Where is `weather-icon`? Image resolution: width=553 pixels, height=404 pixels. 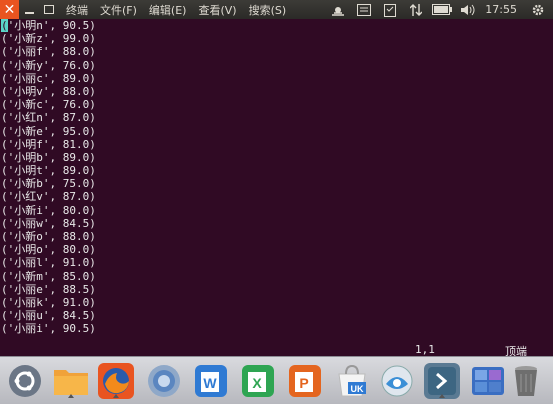
weather-icon is located at coordinates (338, 11).